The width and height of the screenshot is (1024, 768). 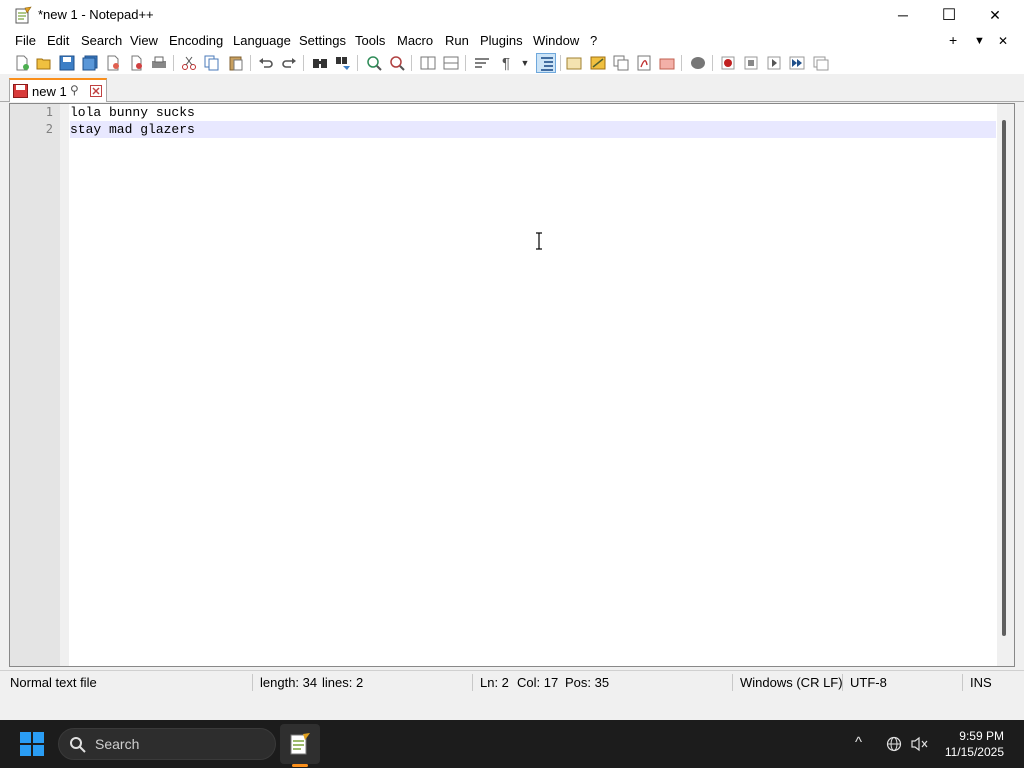 What do you see at coordinates (58, 40) in the screenshot?
I see `menu-edit: Edit` at bounding box center [58, 40].